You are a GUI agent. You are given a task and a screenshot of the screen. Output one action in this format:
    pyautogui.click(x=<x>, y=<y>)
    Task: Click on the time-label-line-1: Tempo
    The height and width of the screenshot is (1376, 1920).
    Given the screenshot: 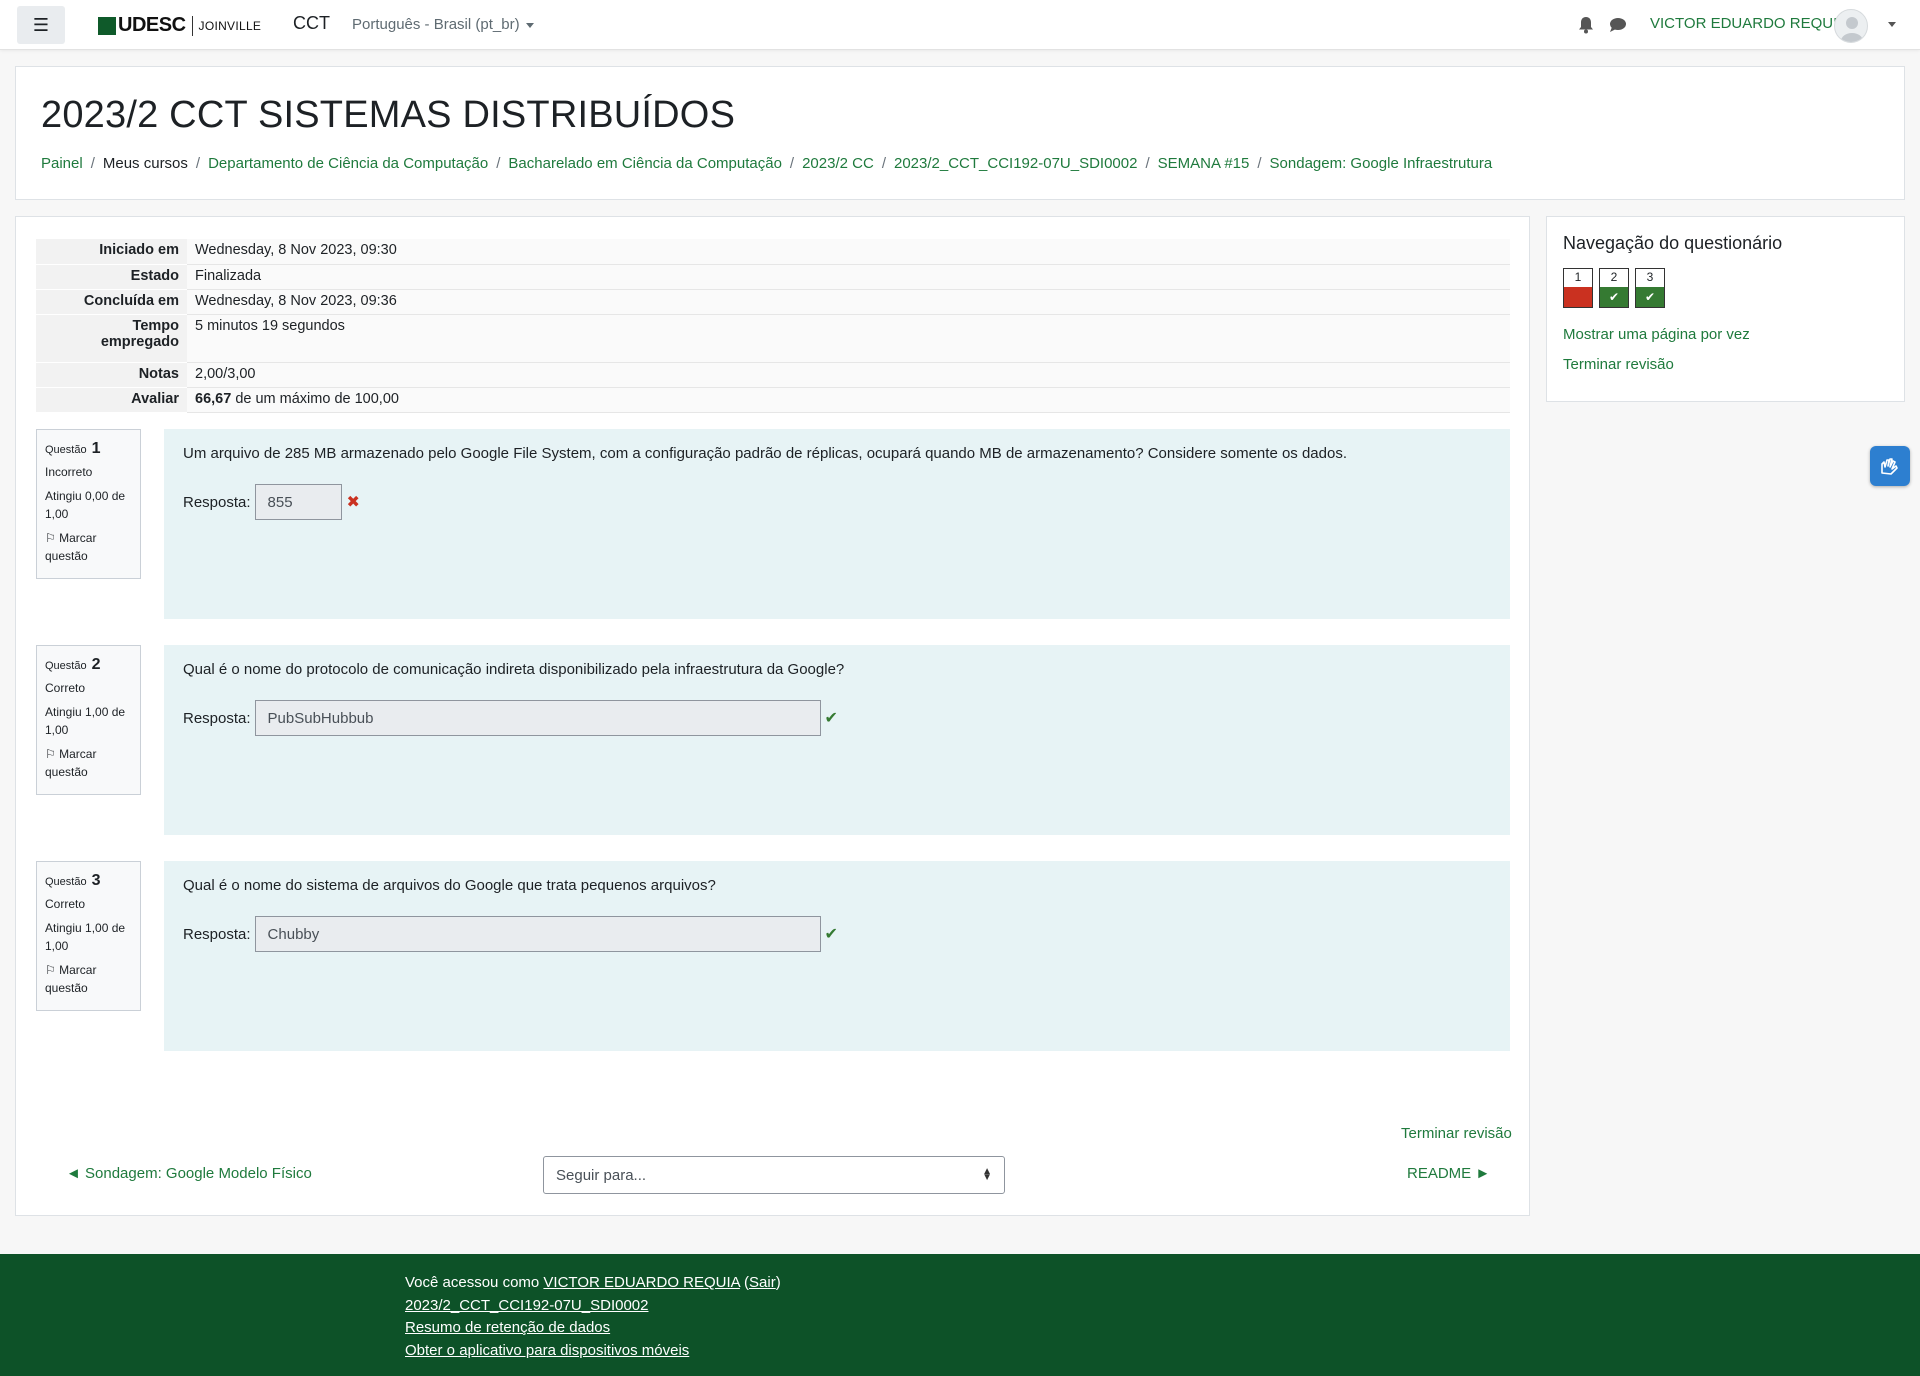 What is the action you would take?
    pyautogui.click(x=155, y=325)
    